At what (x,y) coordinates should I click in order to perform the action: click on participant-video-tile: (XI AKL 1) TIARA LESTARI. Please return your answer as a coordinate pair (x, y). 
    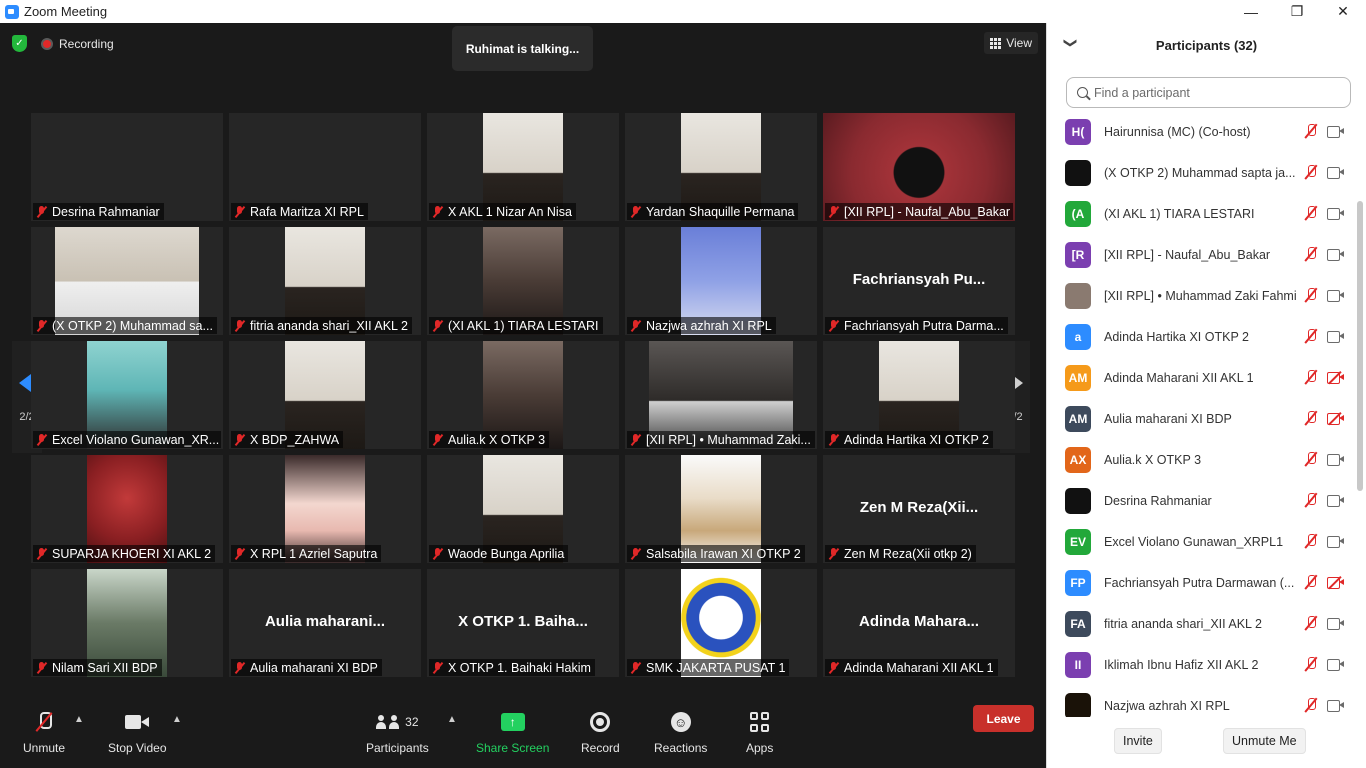
    Looking at the image, I should click on (523, 281).